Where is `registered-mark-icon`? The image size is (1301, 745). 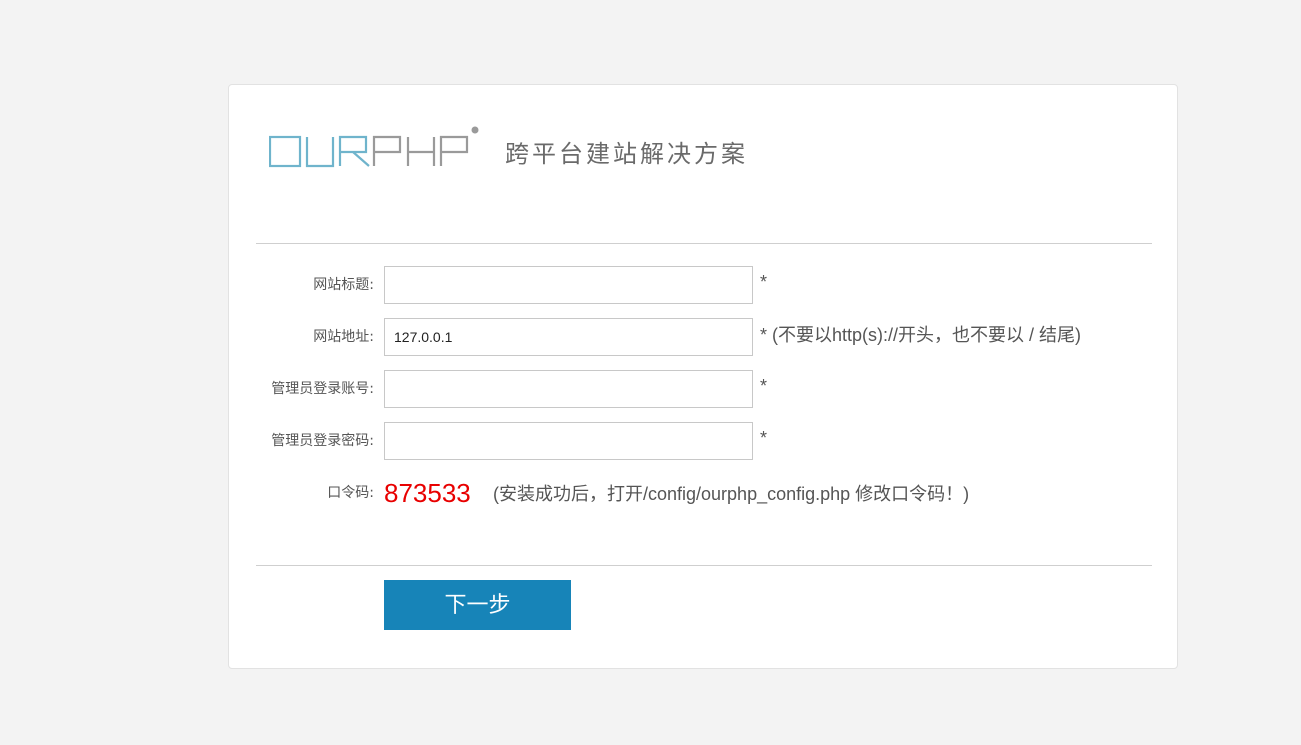 registered-mark-icon is located at coordinates (475, 130).